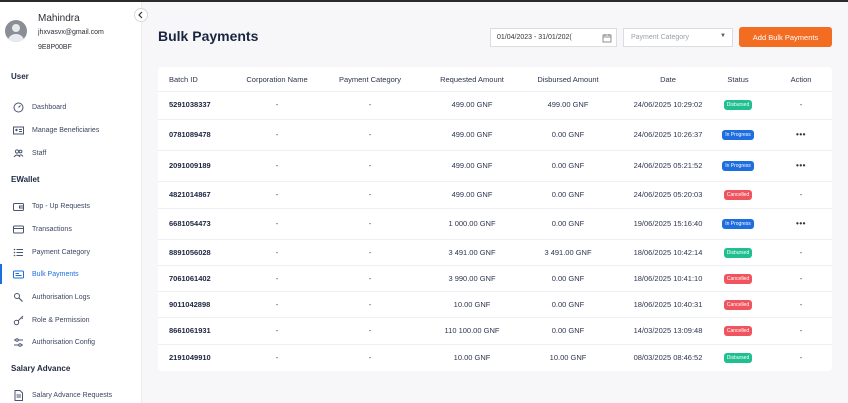 This screenshot has width=848, height=403. Describe the element at coordinates (472, 357) in the screenshot. I see `requested-amount-value: 10.00 GNF` at that location.